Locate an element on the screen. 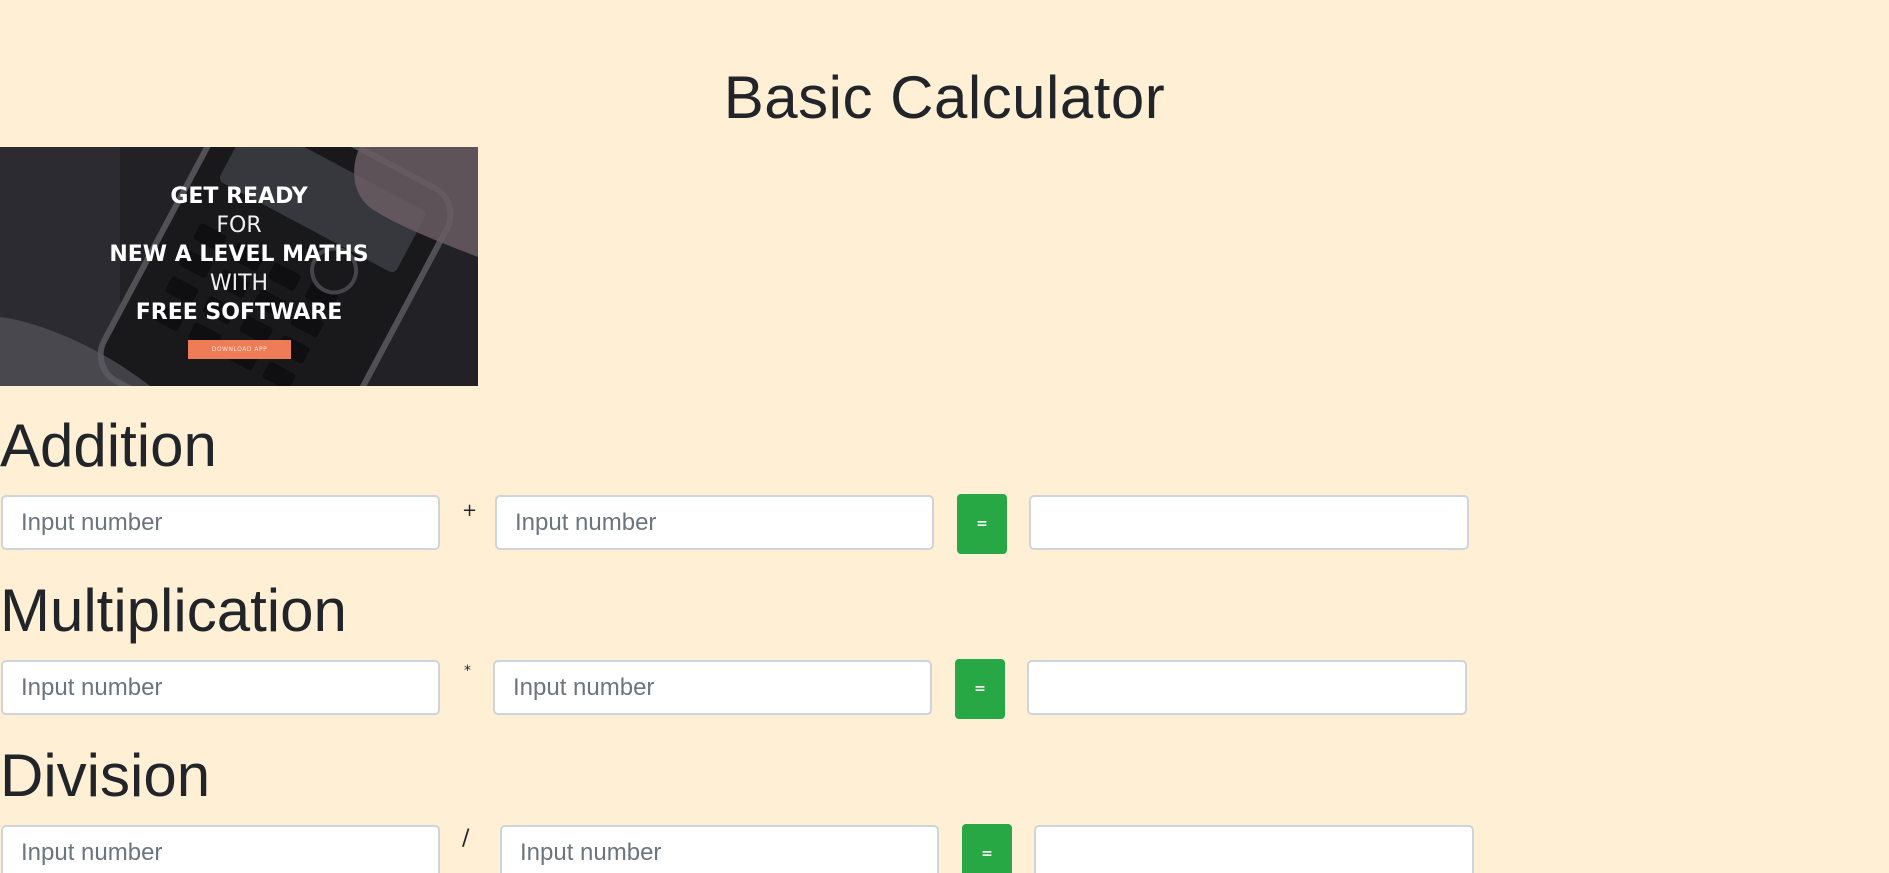 This screenshot has height=873, width=1889. division-equals-button: = is located at coordinates (987, 848).